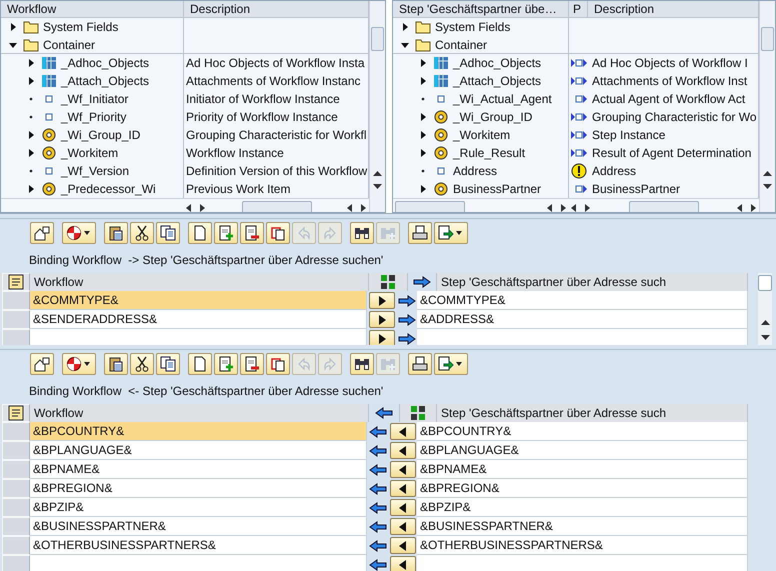 The width and height of the screenshot is (776, 571). What do you see at coordinates (582, 431) in the screenshot?
I see `table-cell: &BPCOUNTRY&` at bounding box center [582, 431].